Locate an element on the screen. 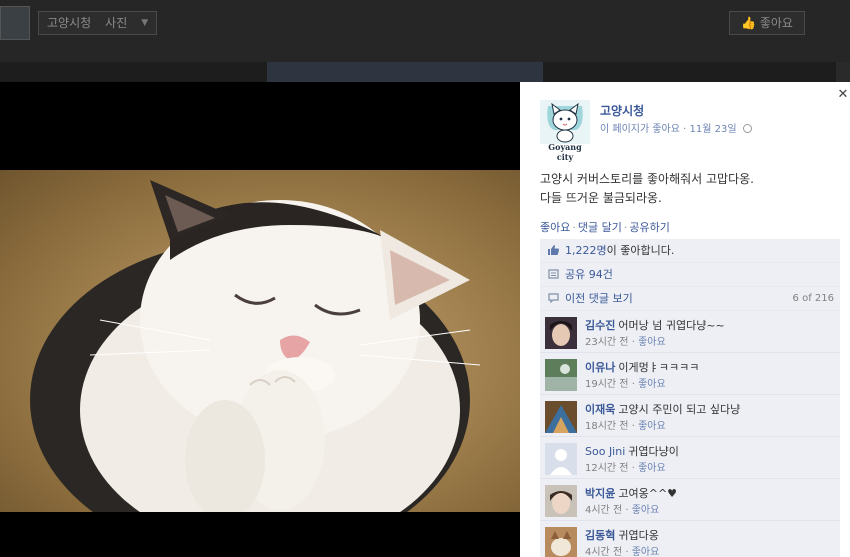  post-author: Goyang city 고양시청 이 페이지가 좋아요 · 11월 23일 is located at coordinates (690, 131).